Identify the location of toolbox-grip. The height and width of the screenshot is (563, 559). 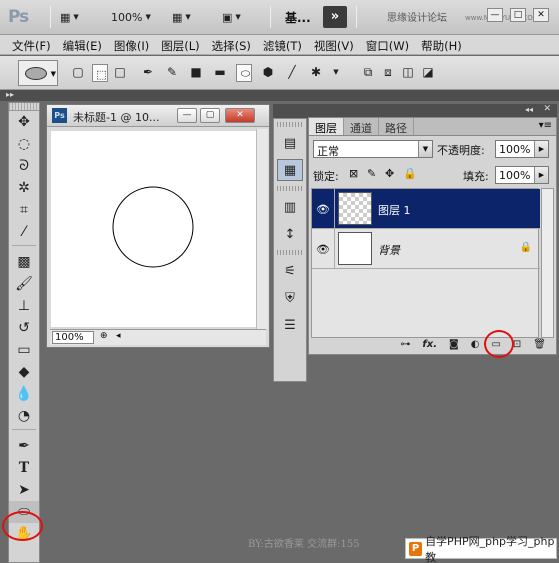
(24, 107).